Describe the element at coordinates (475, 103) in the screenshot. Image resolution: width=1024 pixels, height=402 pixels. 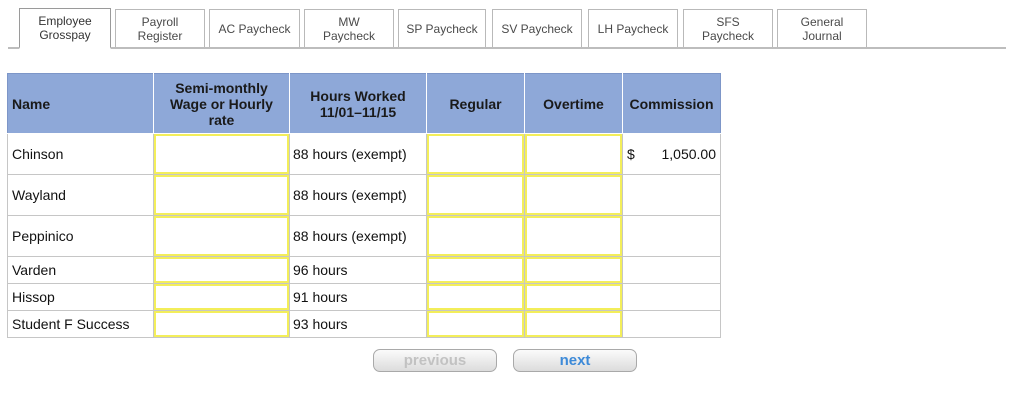
I see `header-regular: Regular` at that location.